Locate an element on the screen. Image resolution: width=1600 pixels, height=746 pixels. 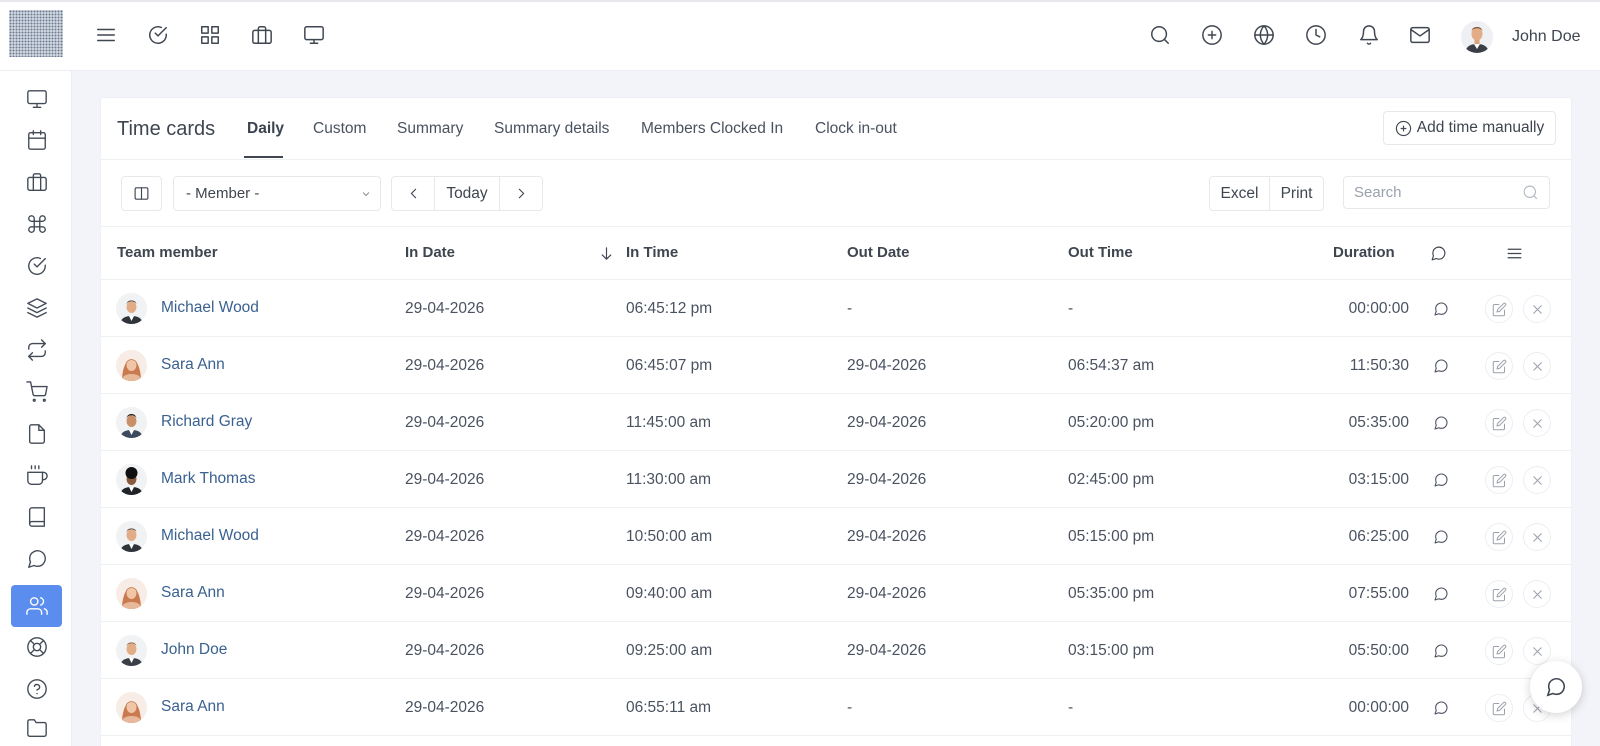
next-day-button is located at coordinates (521, 193).